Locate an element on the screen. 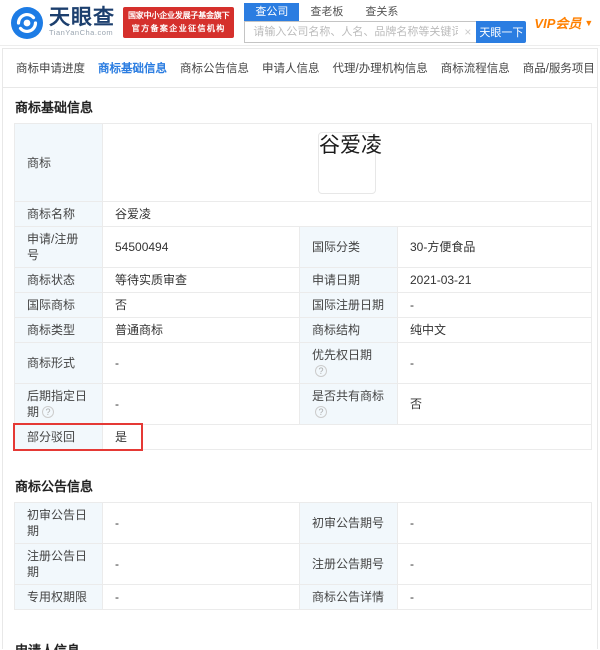 The image size is (600, 650). search-input is located at coordinates (360, 31).